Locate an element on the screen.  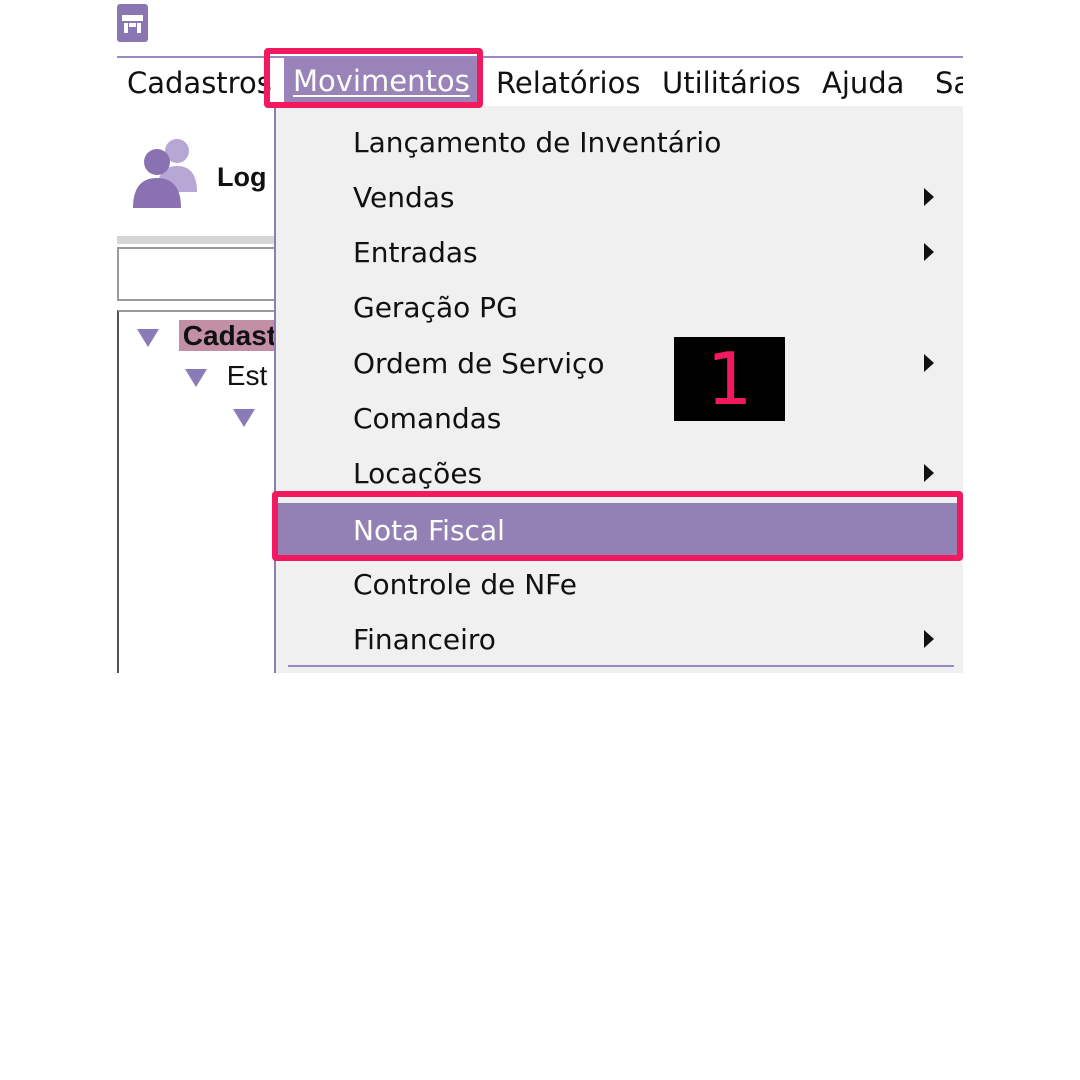
menu-item-label: Vendas is located at coordinates (404, 197).